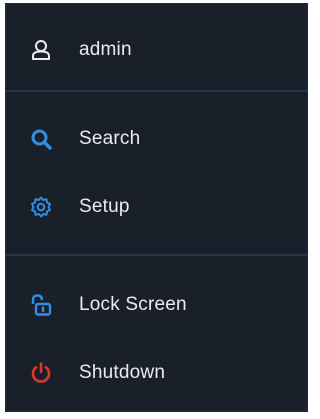  Describe the element at coordinates (156, 139) in the screenshot. I see `menu-item-search: Search` at that location.